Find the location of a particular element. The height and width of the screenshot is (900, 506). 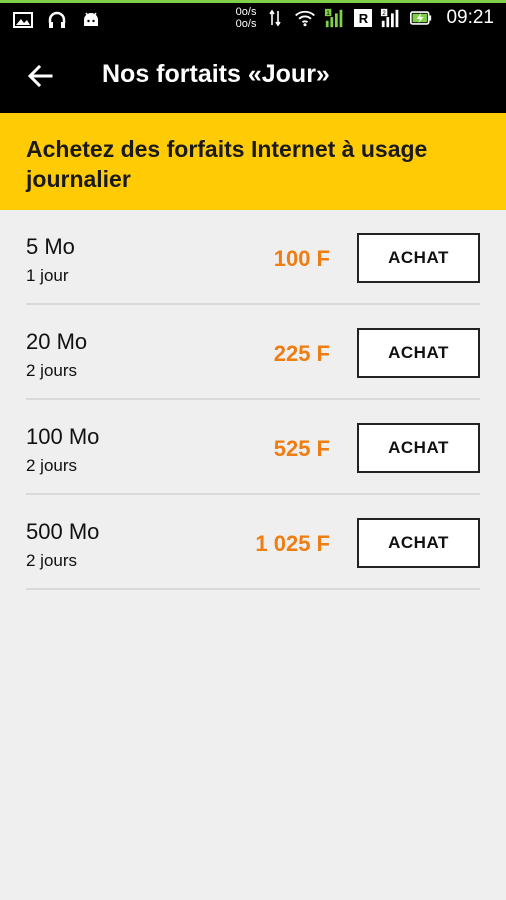

list-item: 20 Mo 2 jours 225 F ACHAT is located at coordinates (253, 352).